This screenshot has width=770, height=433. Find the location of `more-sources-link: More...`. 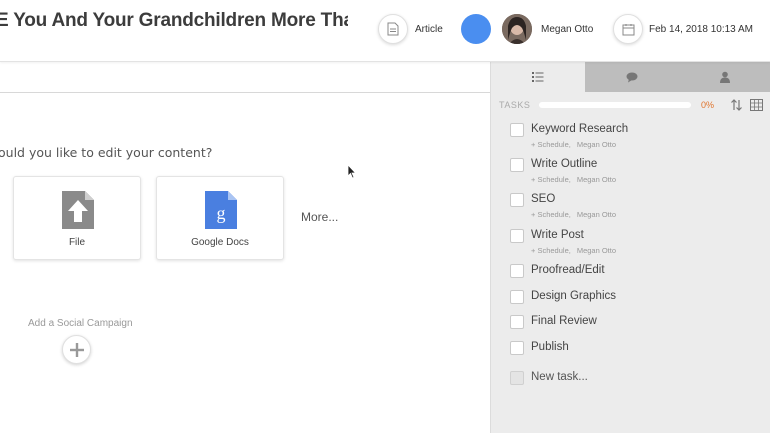

more-sources-link: More... is located at coordinates (319, 217).